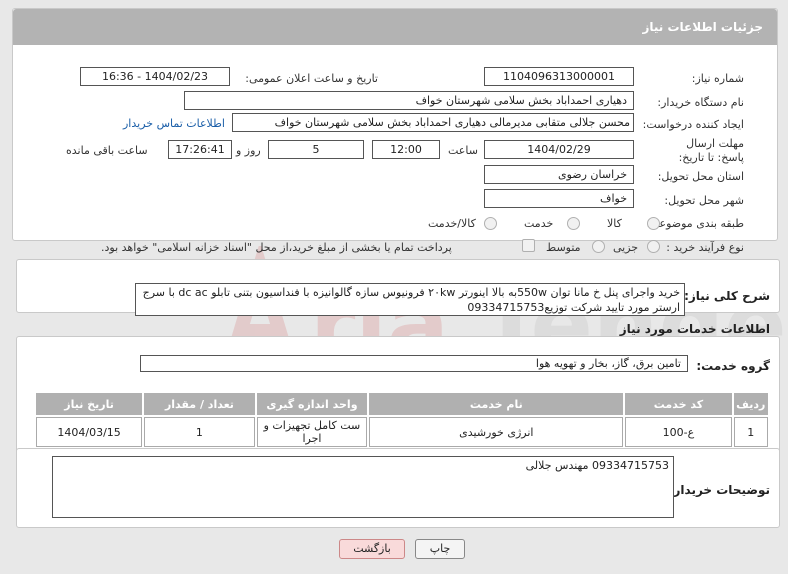 This screenshot has height=574, width=788. I want to click on services-section-title: اطلاعات خدمات مورد نیاز, so click(694, 329).